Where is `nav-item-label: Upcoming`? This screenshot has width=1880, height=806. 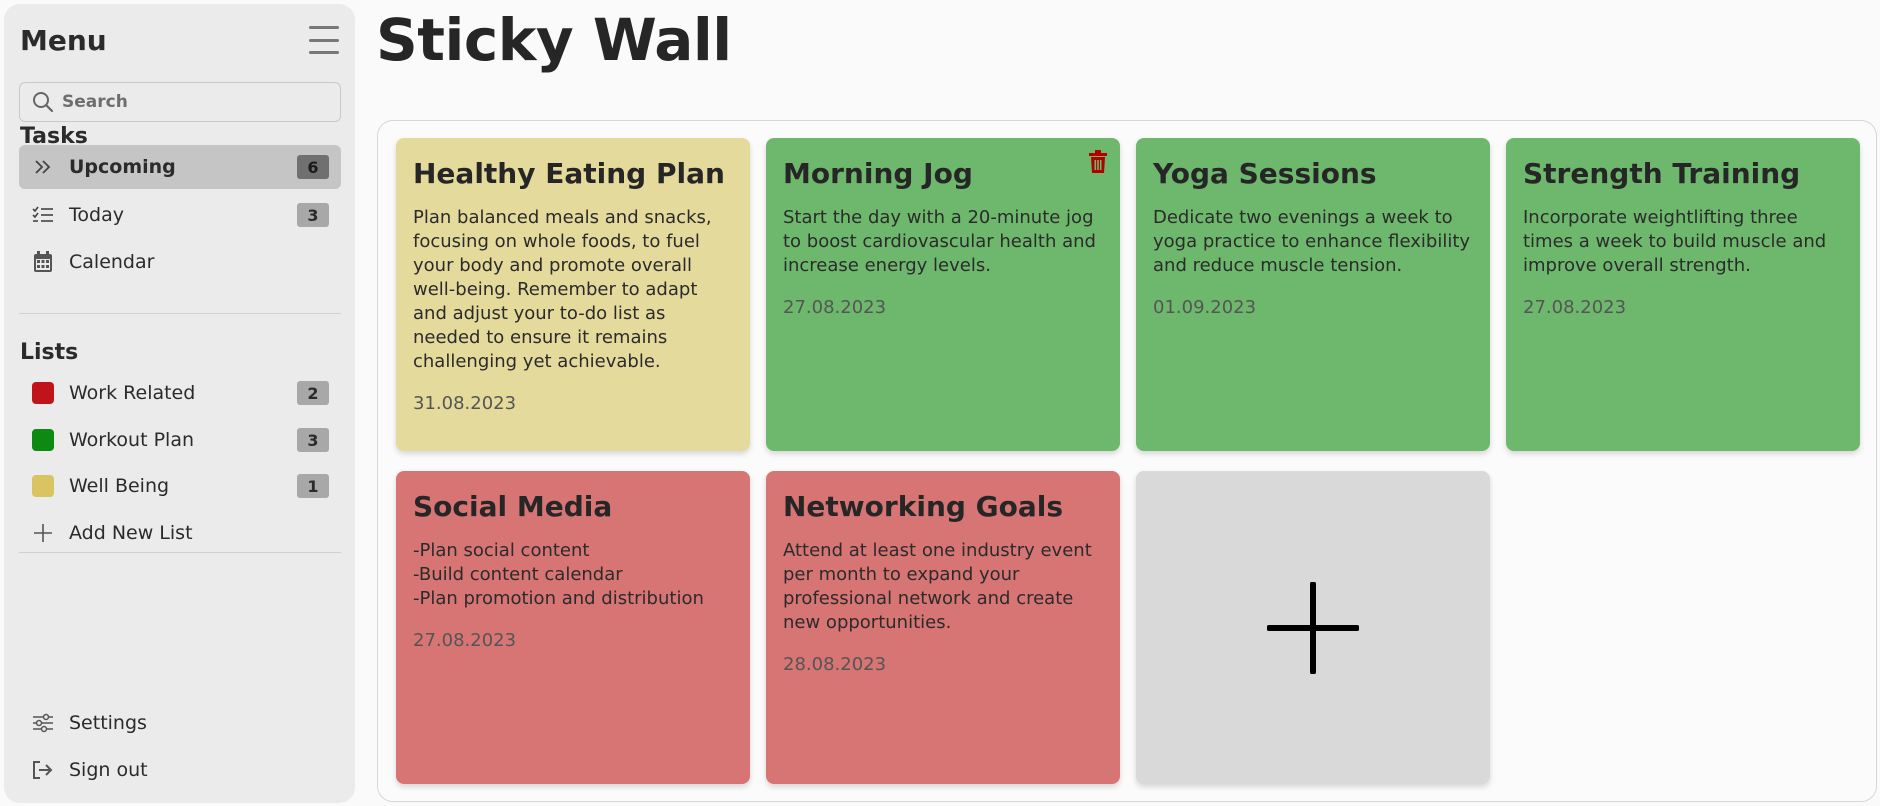
nav-item-label: Upcoming is located at coordinates (122, 167).